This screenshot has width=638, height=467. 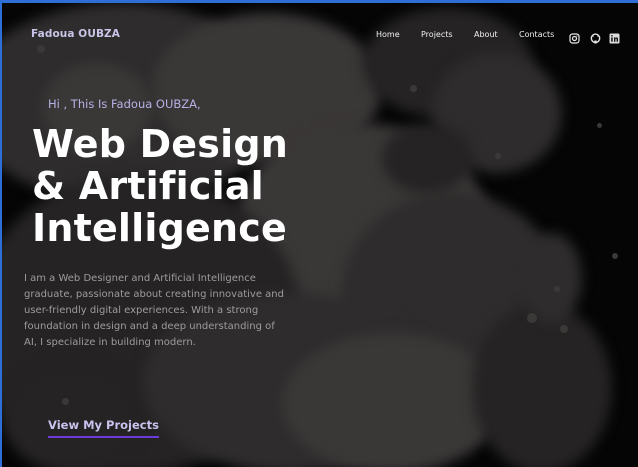 I want to click on linkedin-icon, so click(x=614, y=36).